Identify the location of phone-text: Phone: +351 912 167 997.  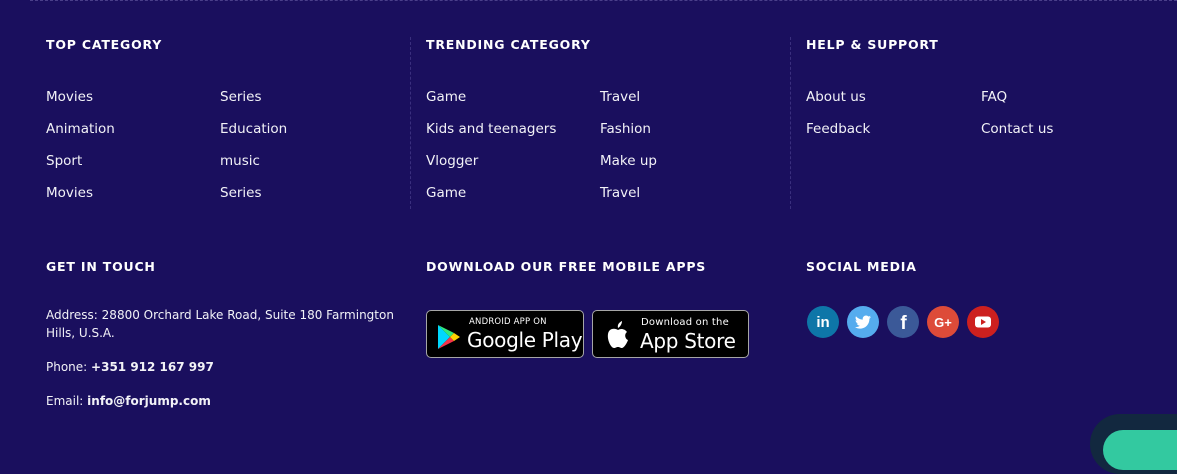
(130, 367).